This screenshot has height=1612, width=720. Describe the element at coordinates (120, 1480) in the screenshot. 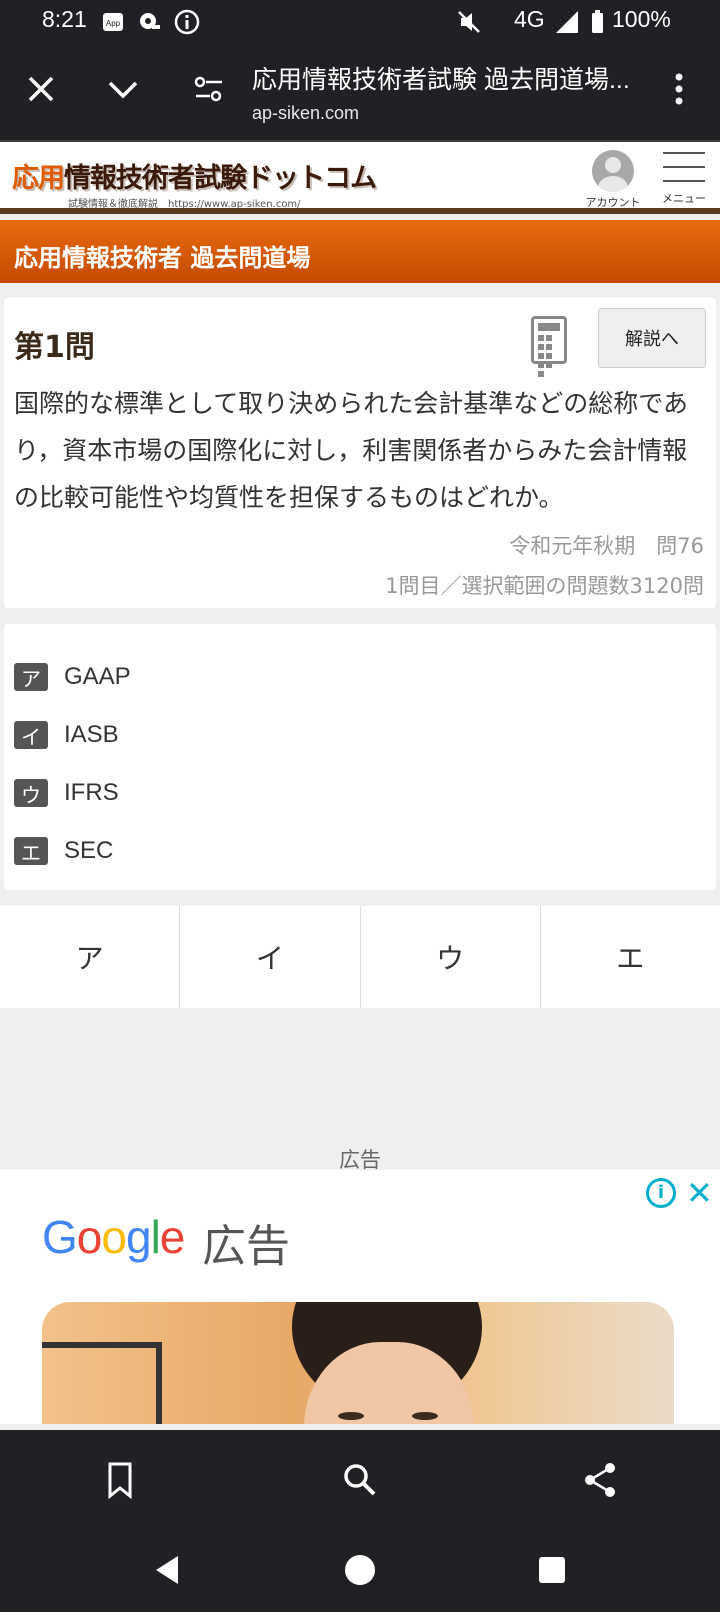

I see `bookmark-icon` at that location.